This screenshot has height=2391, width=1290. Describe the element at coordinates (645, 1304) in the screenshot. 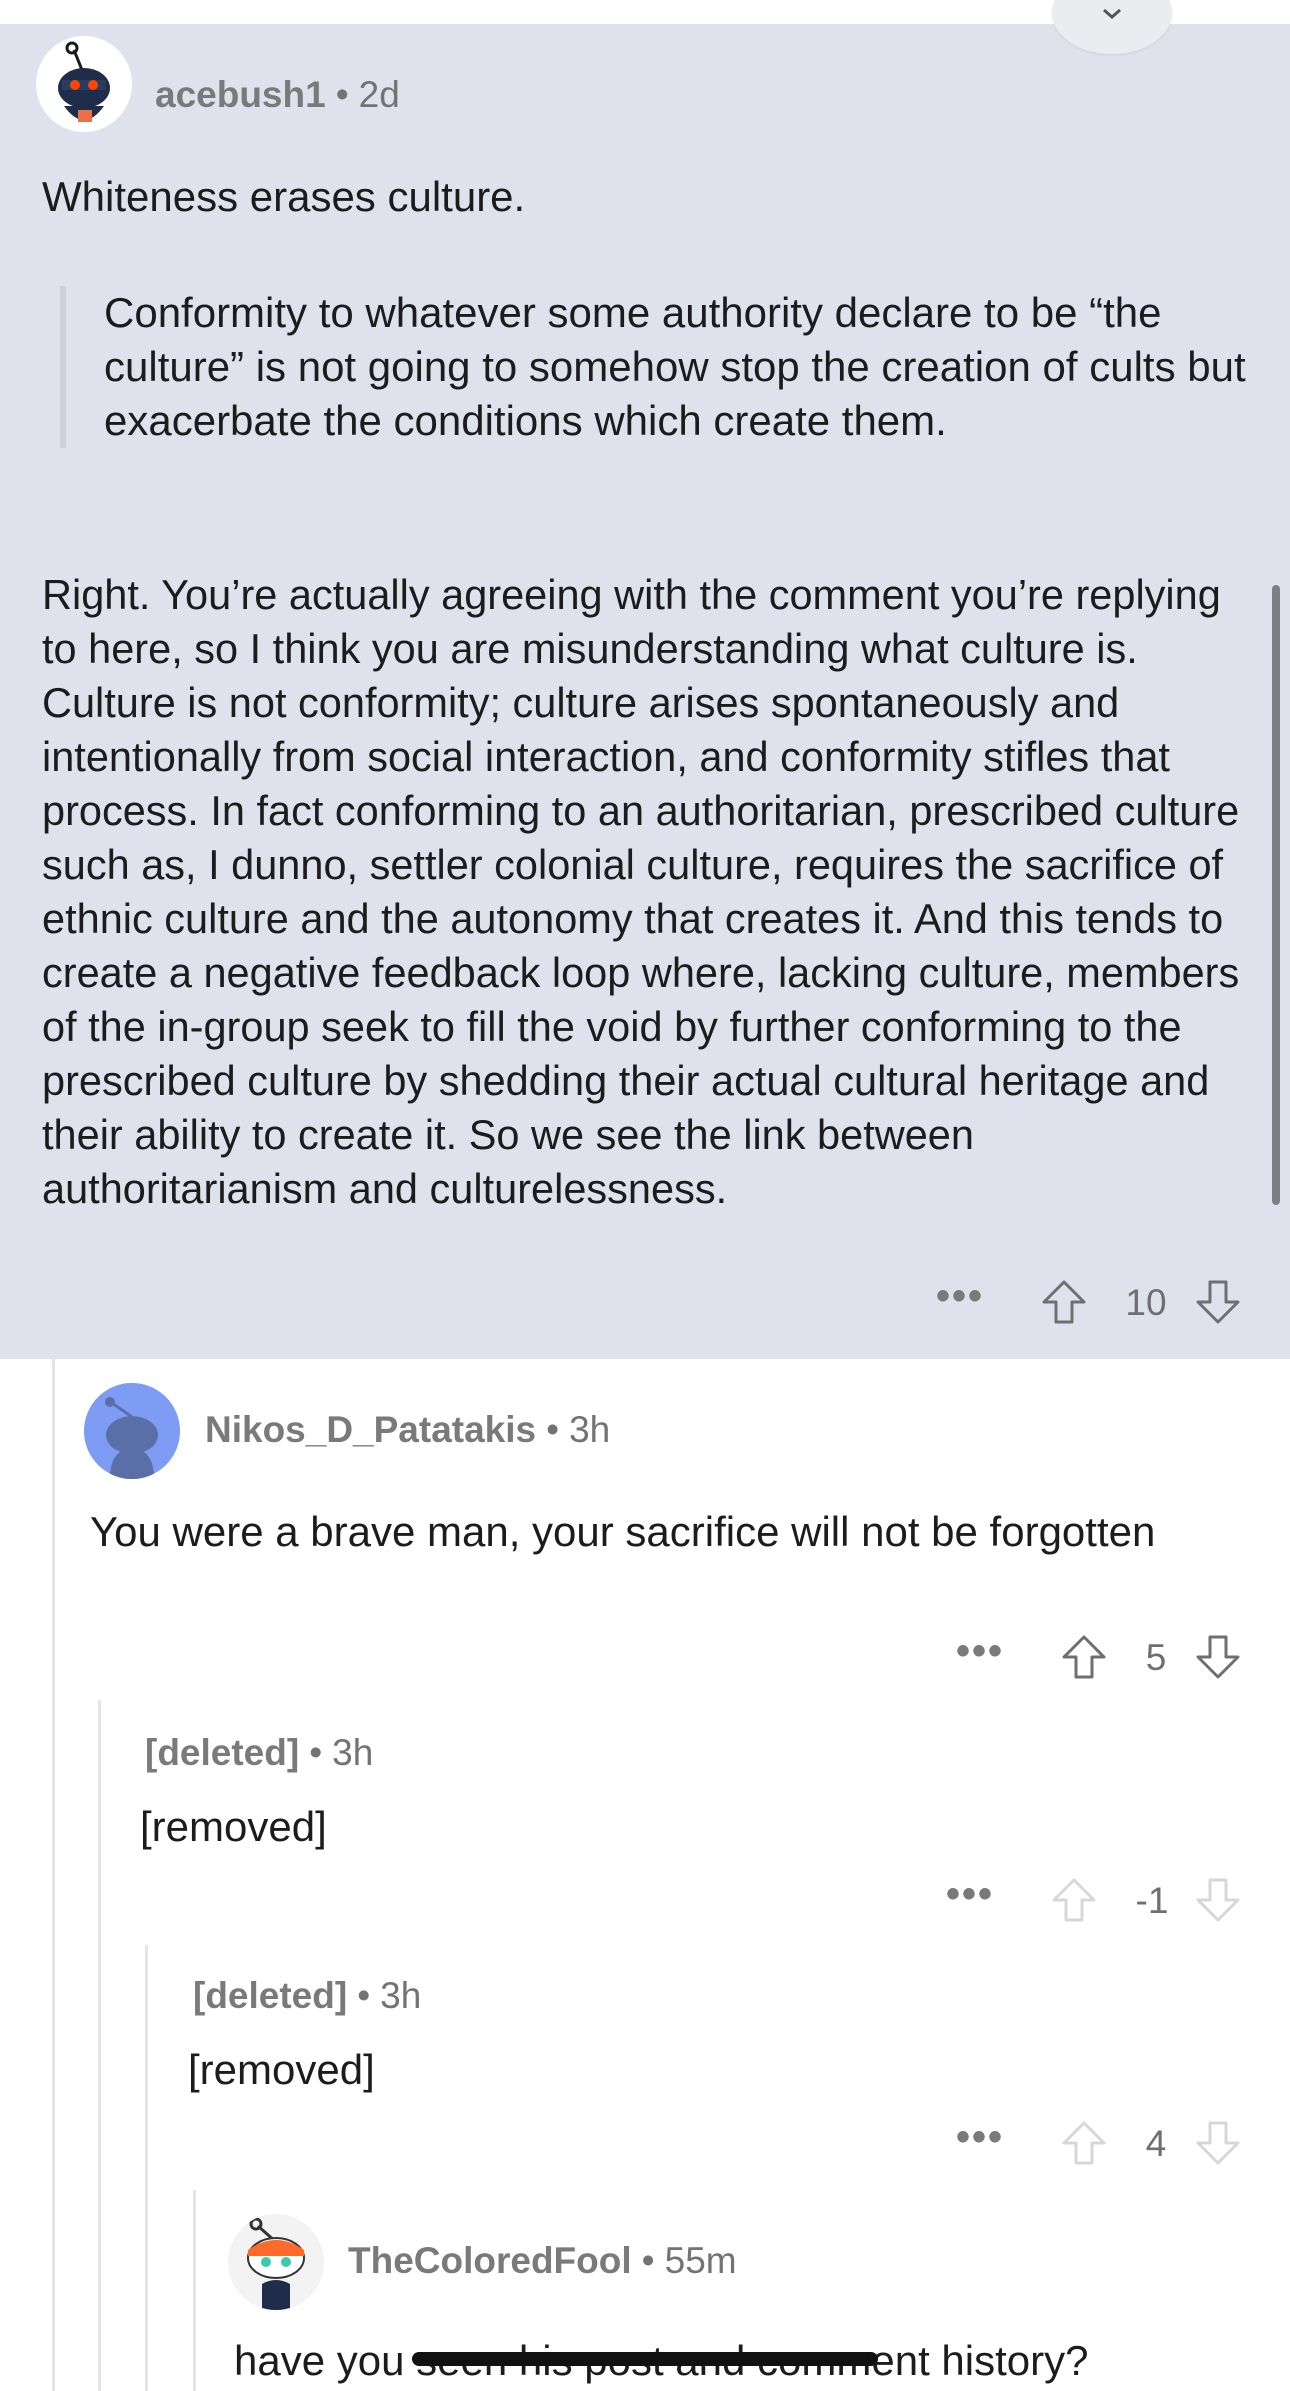

I see `comment-actions: ••• 10` at that location.